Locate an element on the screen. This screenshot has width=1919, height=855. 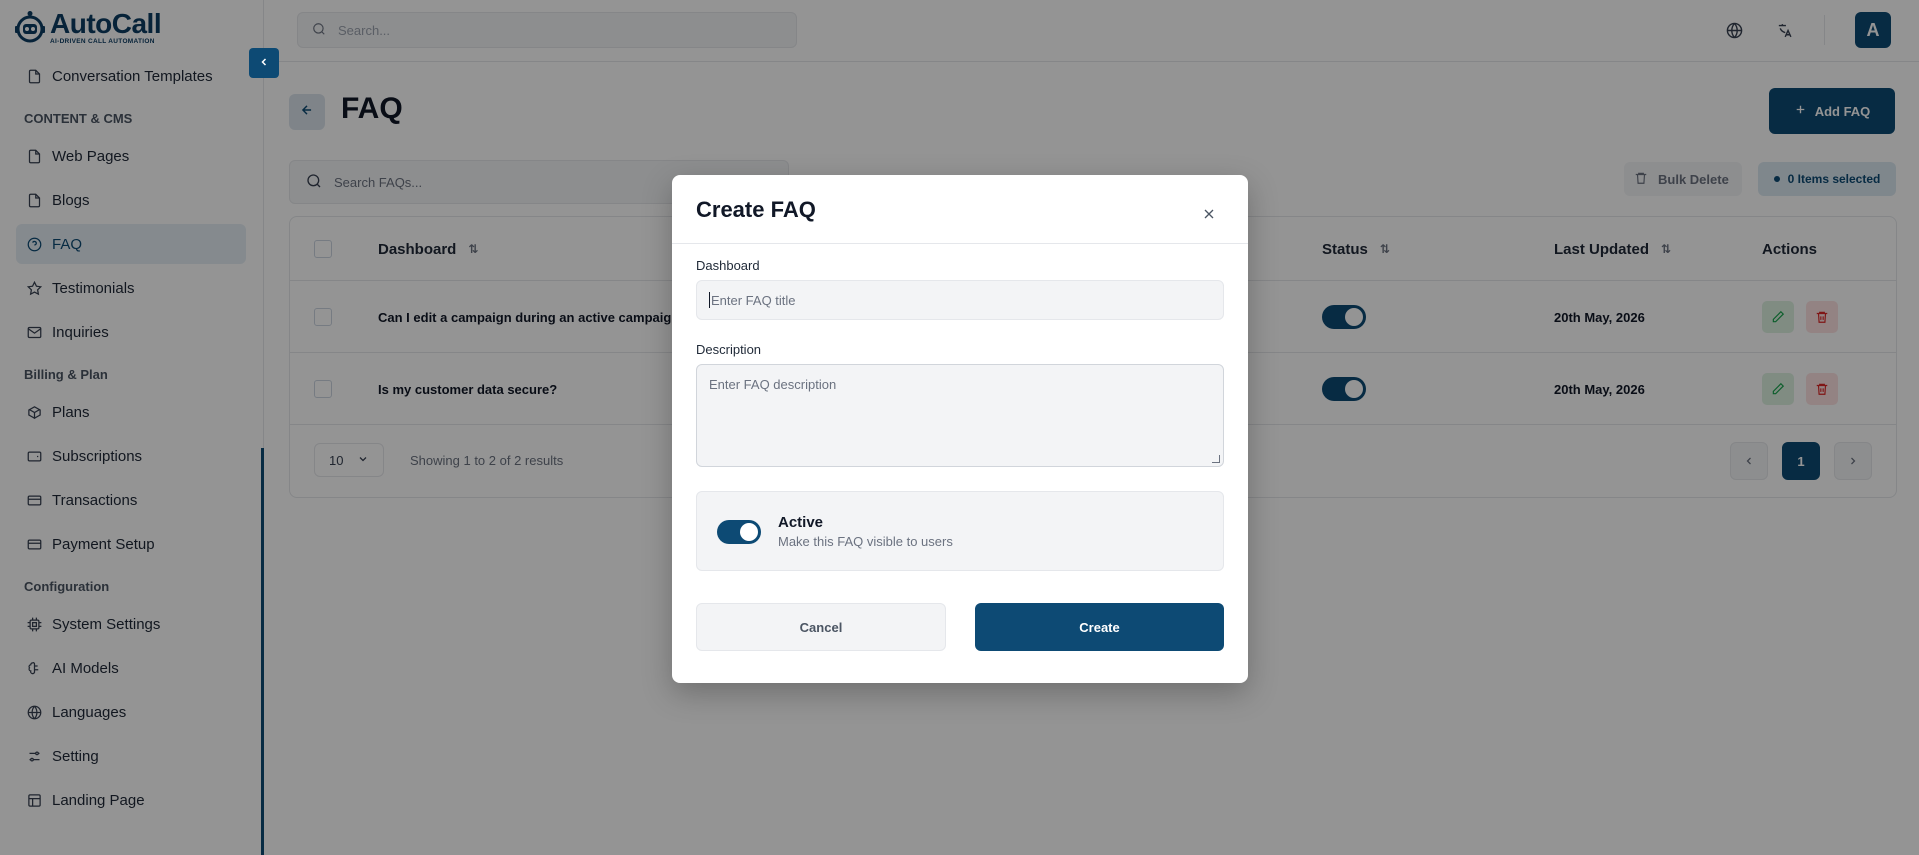
active-title: Active is located at coordinates (801, 522).